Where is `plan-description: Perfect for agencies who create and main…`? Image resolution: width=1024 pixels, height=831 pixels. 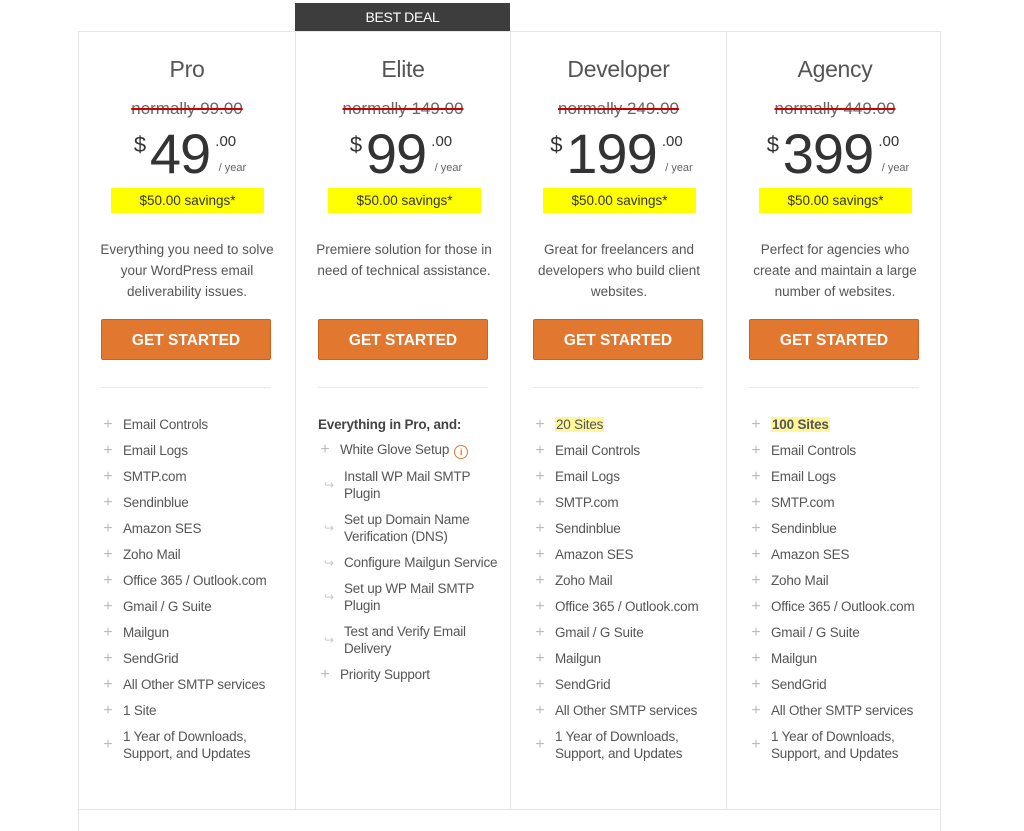
plan-description: Perfect for agencies who create and main… is located at coordinates (835, 270).